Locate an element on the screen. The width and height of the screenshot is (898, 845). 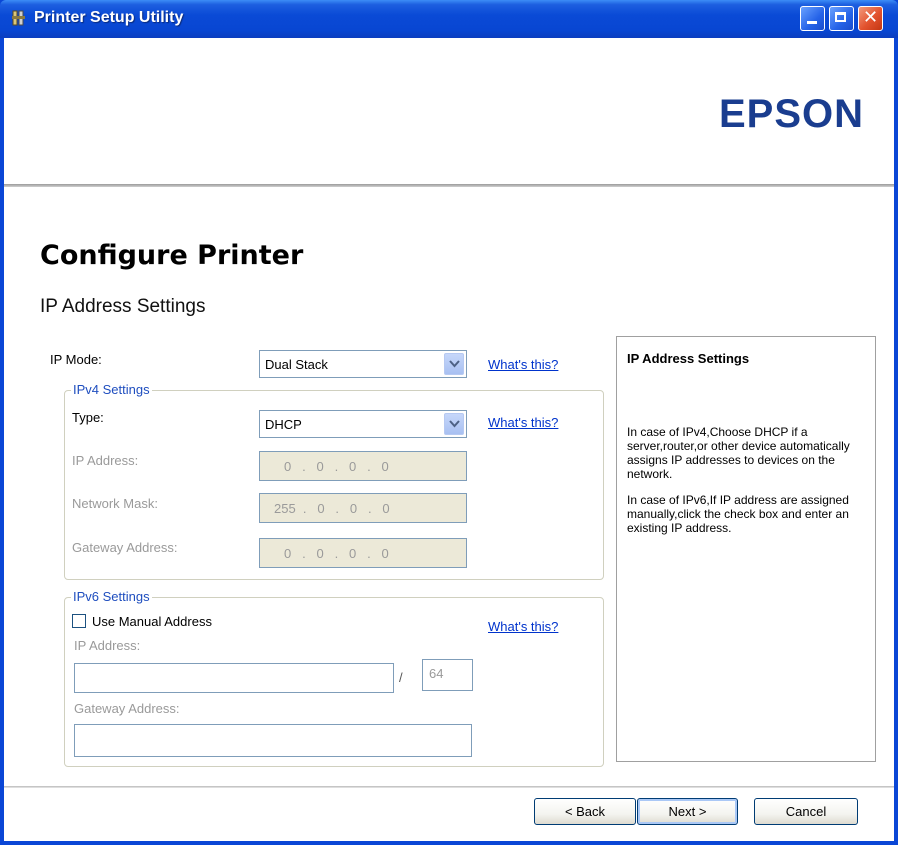
ipv6-prefix-value: 64 is located at coordinates (436, 673).